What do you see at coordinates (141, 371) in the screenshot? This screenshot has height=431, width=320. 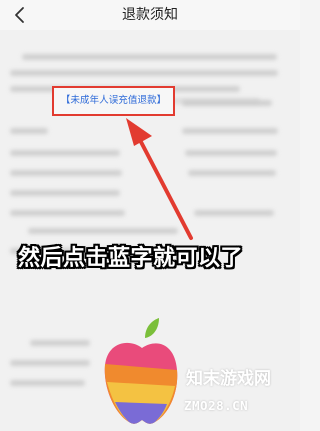 I see `apple-logo-icon` at bounding box center [141, 371].